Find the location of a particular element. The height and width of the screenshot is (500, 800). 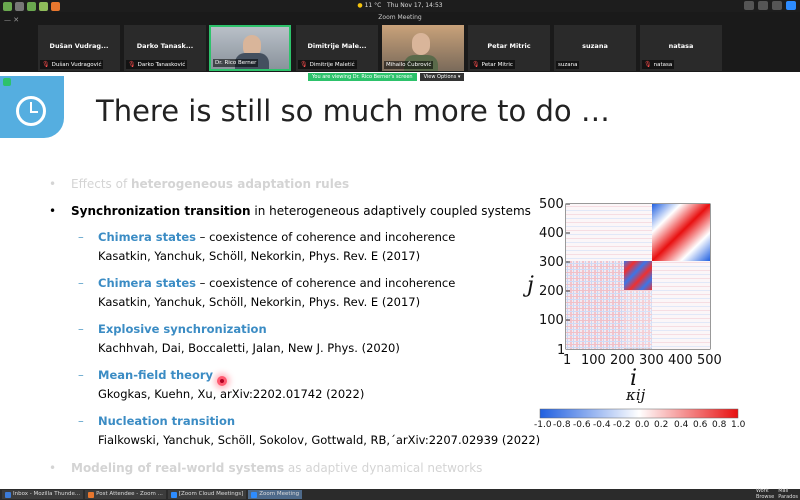

colorbar-tick: -0.8 is located at coordinates (562, 425).